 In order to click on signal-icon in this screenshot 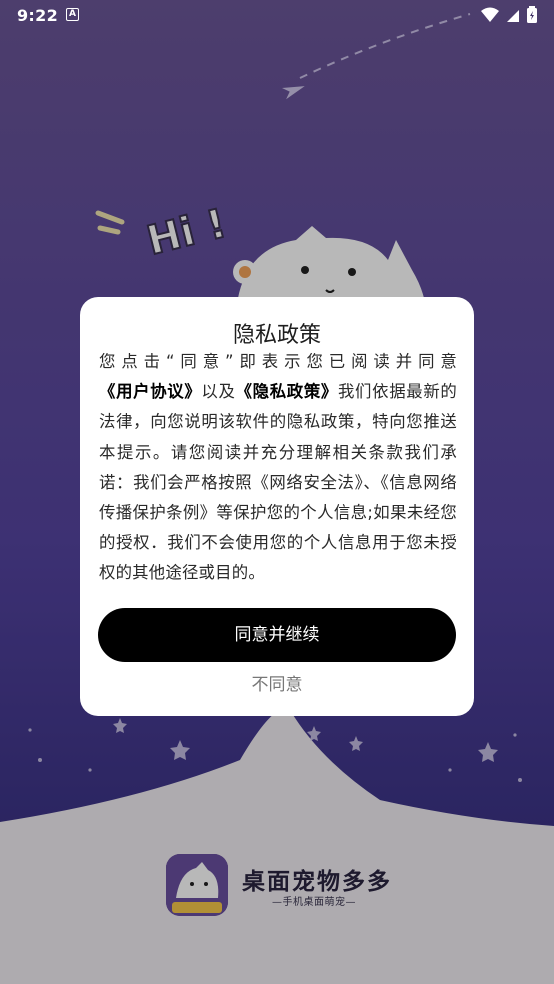, I will do `click(512, 16)`.